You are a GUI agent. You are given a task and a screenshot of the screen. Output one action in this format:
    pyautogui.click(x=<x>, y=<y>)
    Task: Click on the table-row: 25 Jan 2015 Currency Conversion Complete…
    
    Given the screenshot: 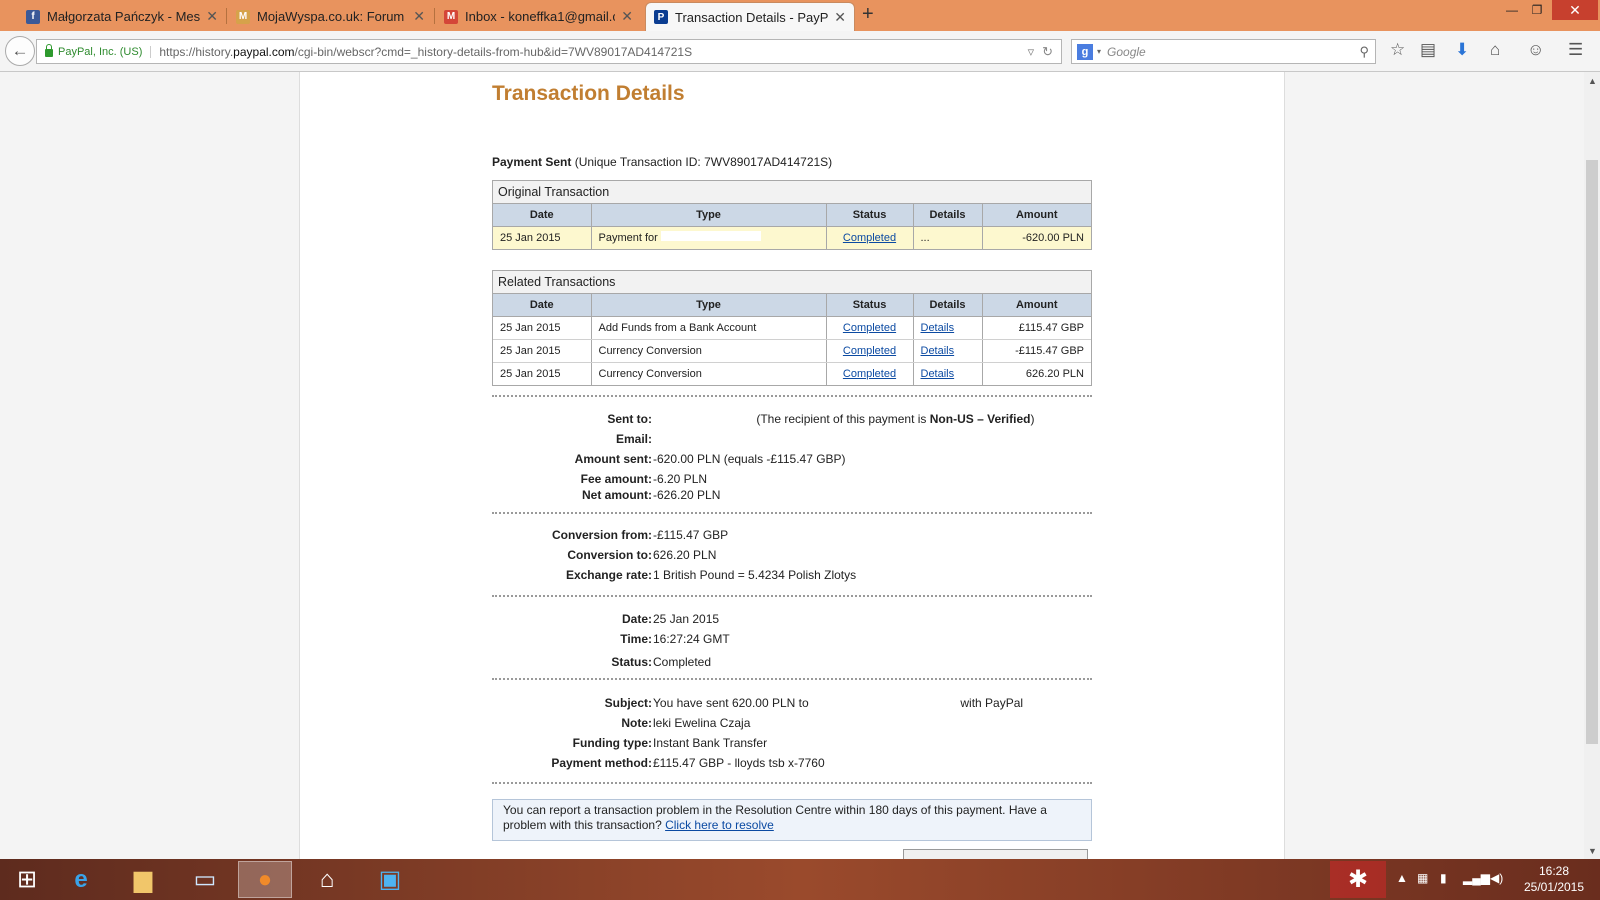 What is the action you would take?
    pyautogui.click(x=792, y=373)
    